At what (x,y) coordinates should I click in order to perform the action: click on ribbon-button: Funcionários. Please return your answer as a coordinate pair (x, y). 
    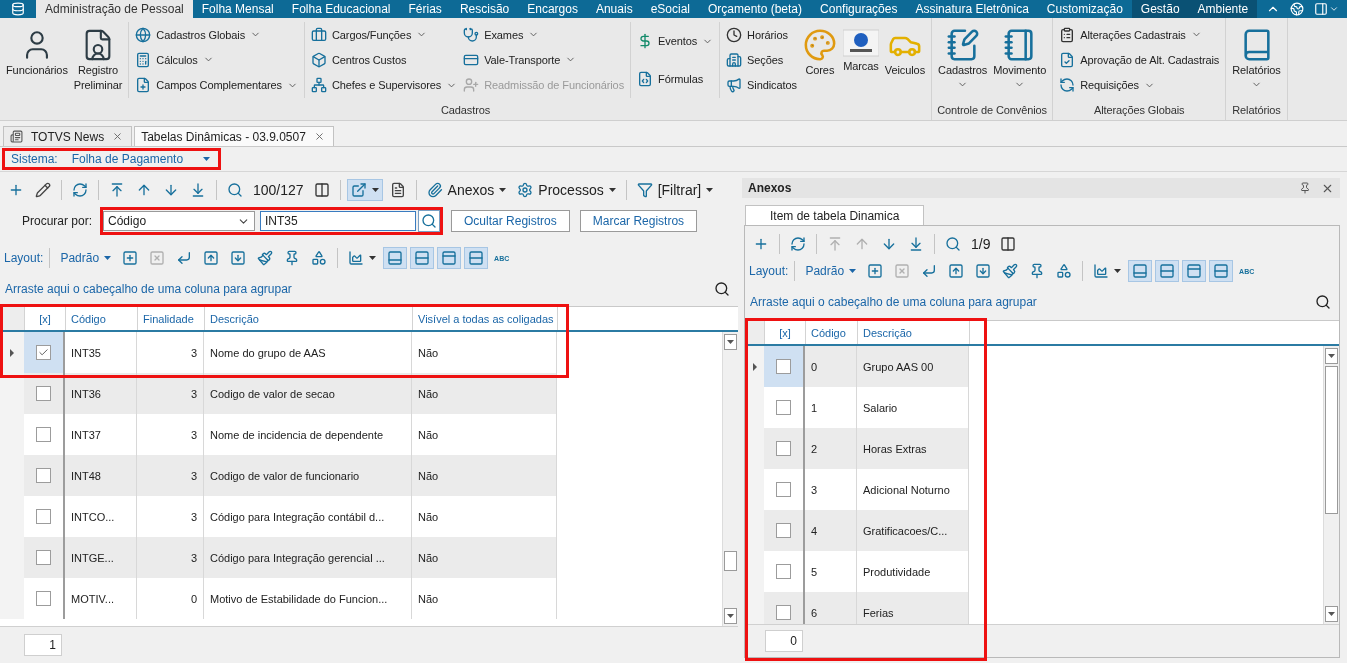
    Looking at the image, I should click on (37, 60).